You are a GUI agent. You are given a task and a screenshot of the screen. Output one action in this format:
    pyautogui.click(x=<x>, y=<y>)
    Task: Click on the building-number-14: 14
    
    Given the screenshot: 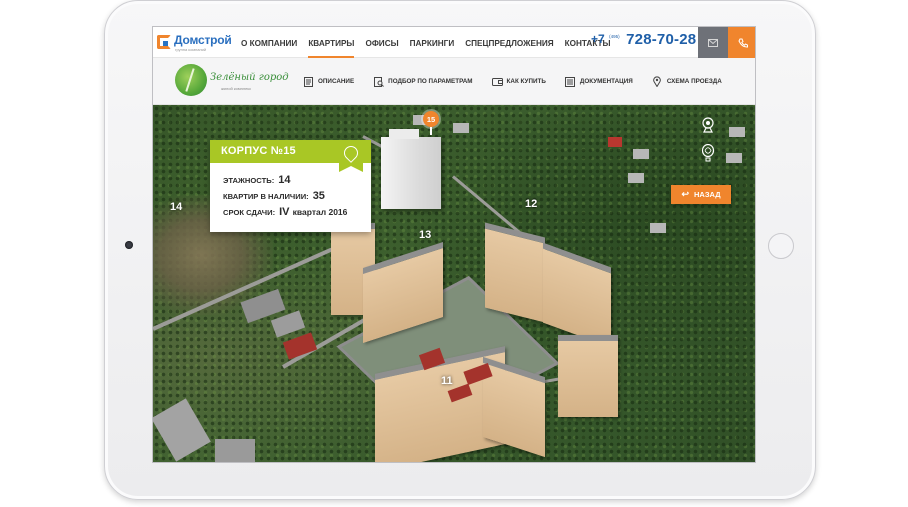 What is the action you would take?
    pyautogui.click(x=176, y=207)
    